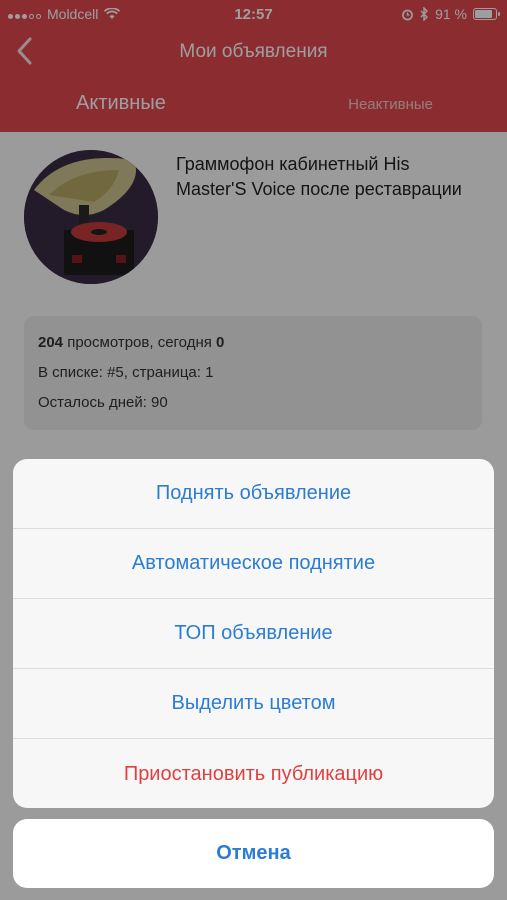 The width and height of the screenshot is (507, 900). I want to click on cancel-button: Отмена, so click(253, 853).